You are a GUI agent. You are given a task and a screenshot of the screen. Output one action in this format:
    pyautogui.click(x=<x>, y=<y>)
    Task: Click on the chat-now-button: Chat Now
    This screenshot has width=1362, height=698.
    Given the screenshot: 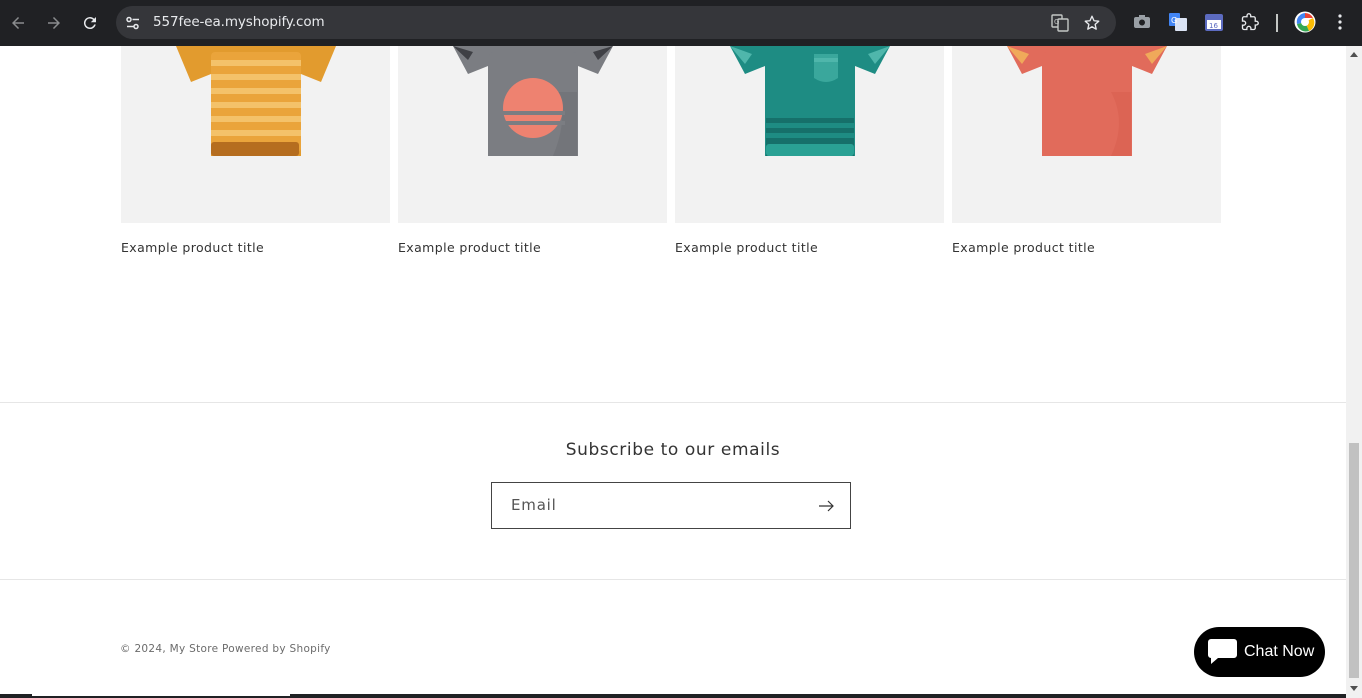 What is the action you would take?
    pyautogui.click(x=1259, y=652)
    